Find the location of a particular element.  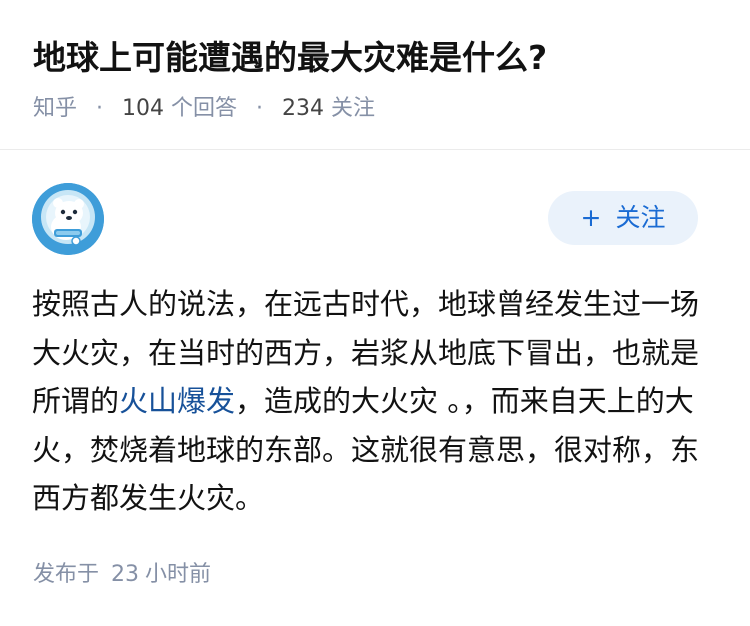

author-row: + 关注 is located at coordinates (366, 219).